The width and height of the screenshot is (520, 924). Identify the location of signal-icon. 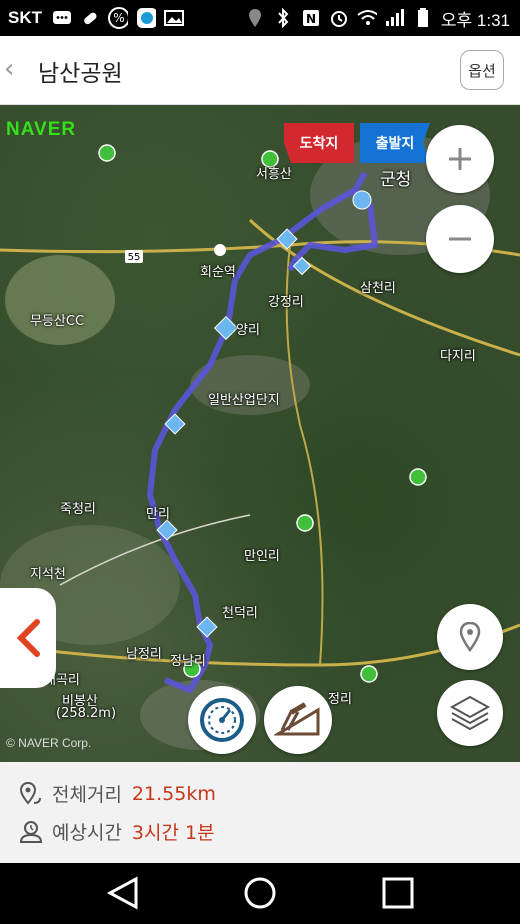
(395, 18).